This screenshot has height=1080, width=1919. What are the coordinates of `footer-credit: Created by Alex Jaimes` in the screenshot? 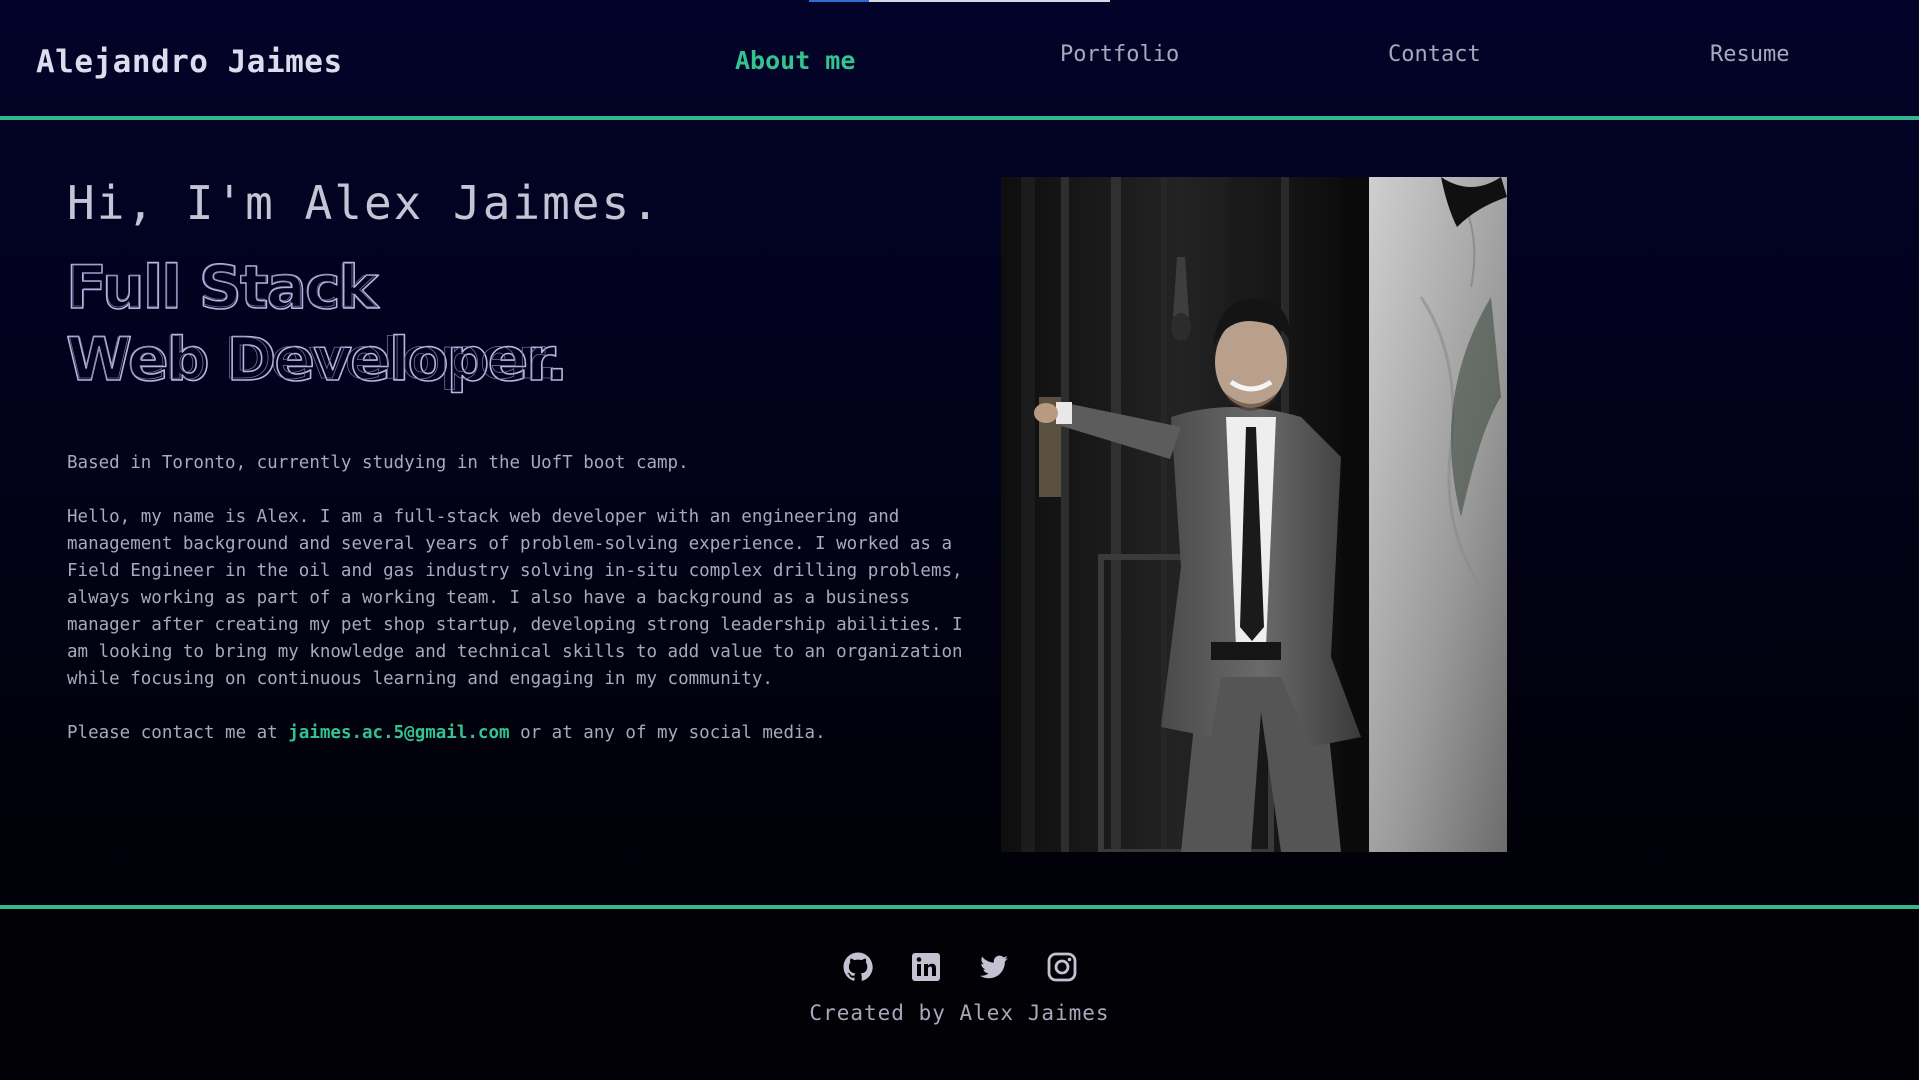 It's located at (959, 1013).